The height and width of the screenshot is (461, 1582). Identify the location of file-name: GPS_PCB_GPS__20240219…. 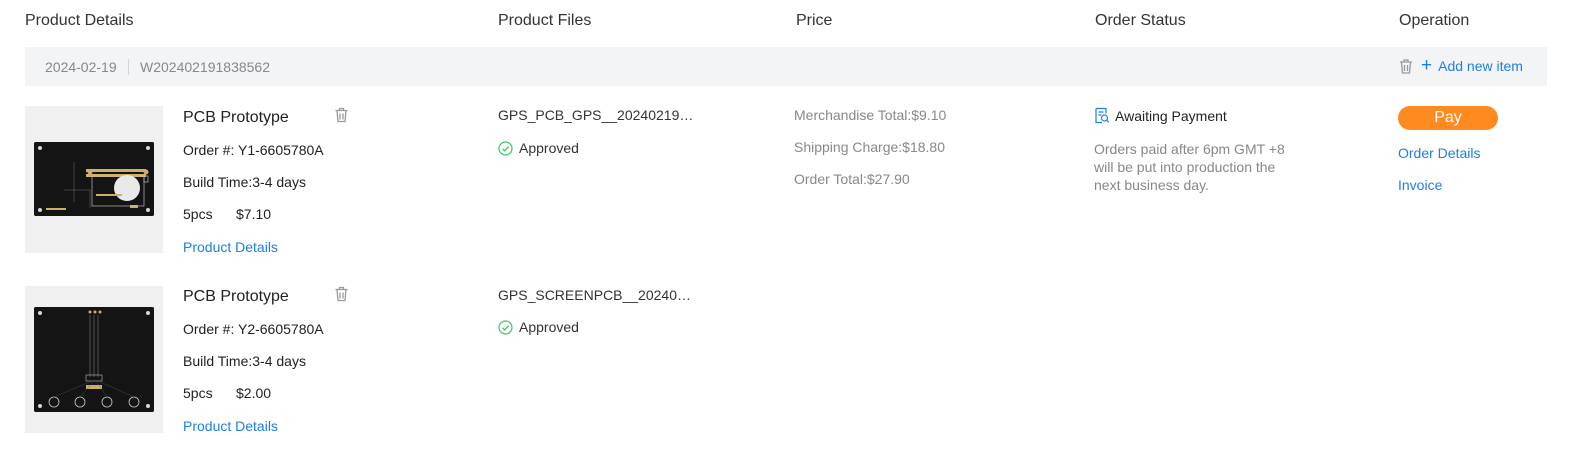
(598, 115).